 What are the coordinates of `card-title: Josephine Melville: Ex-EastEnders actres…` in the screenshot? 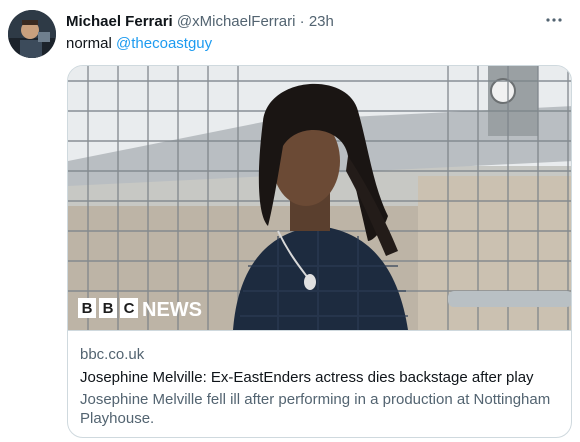 It's located at (307, 377).